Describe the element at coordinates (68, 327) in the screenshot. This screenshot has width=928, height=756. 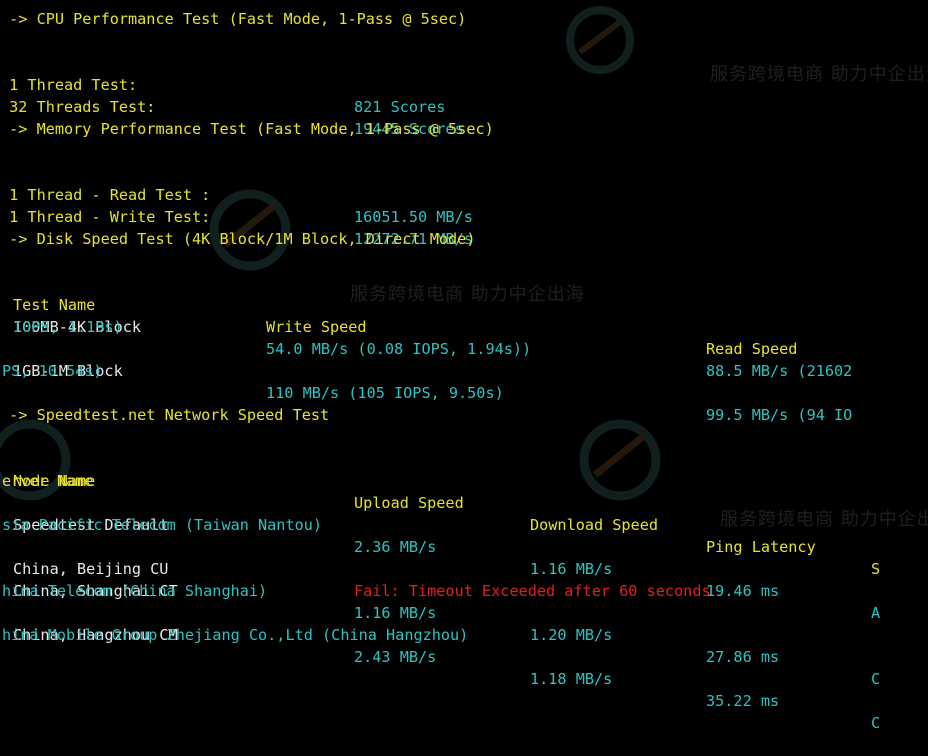
I see `disk-row-read-wrap: IOPS, 1.19s)` at that location.